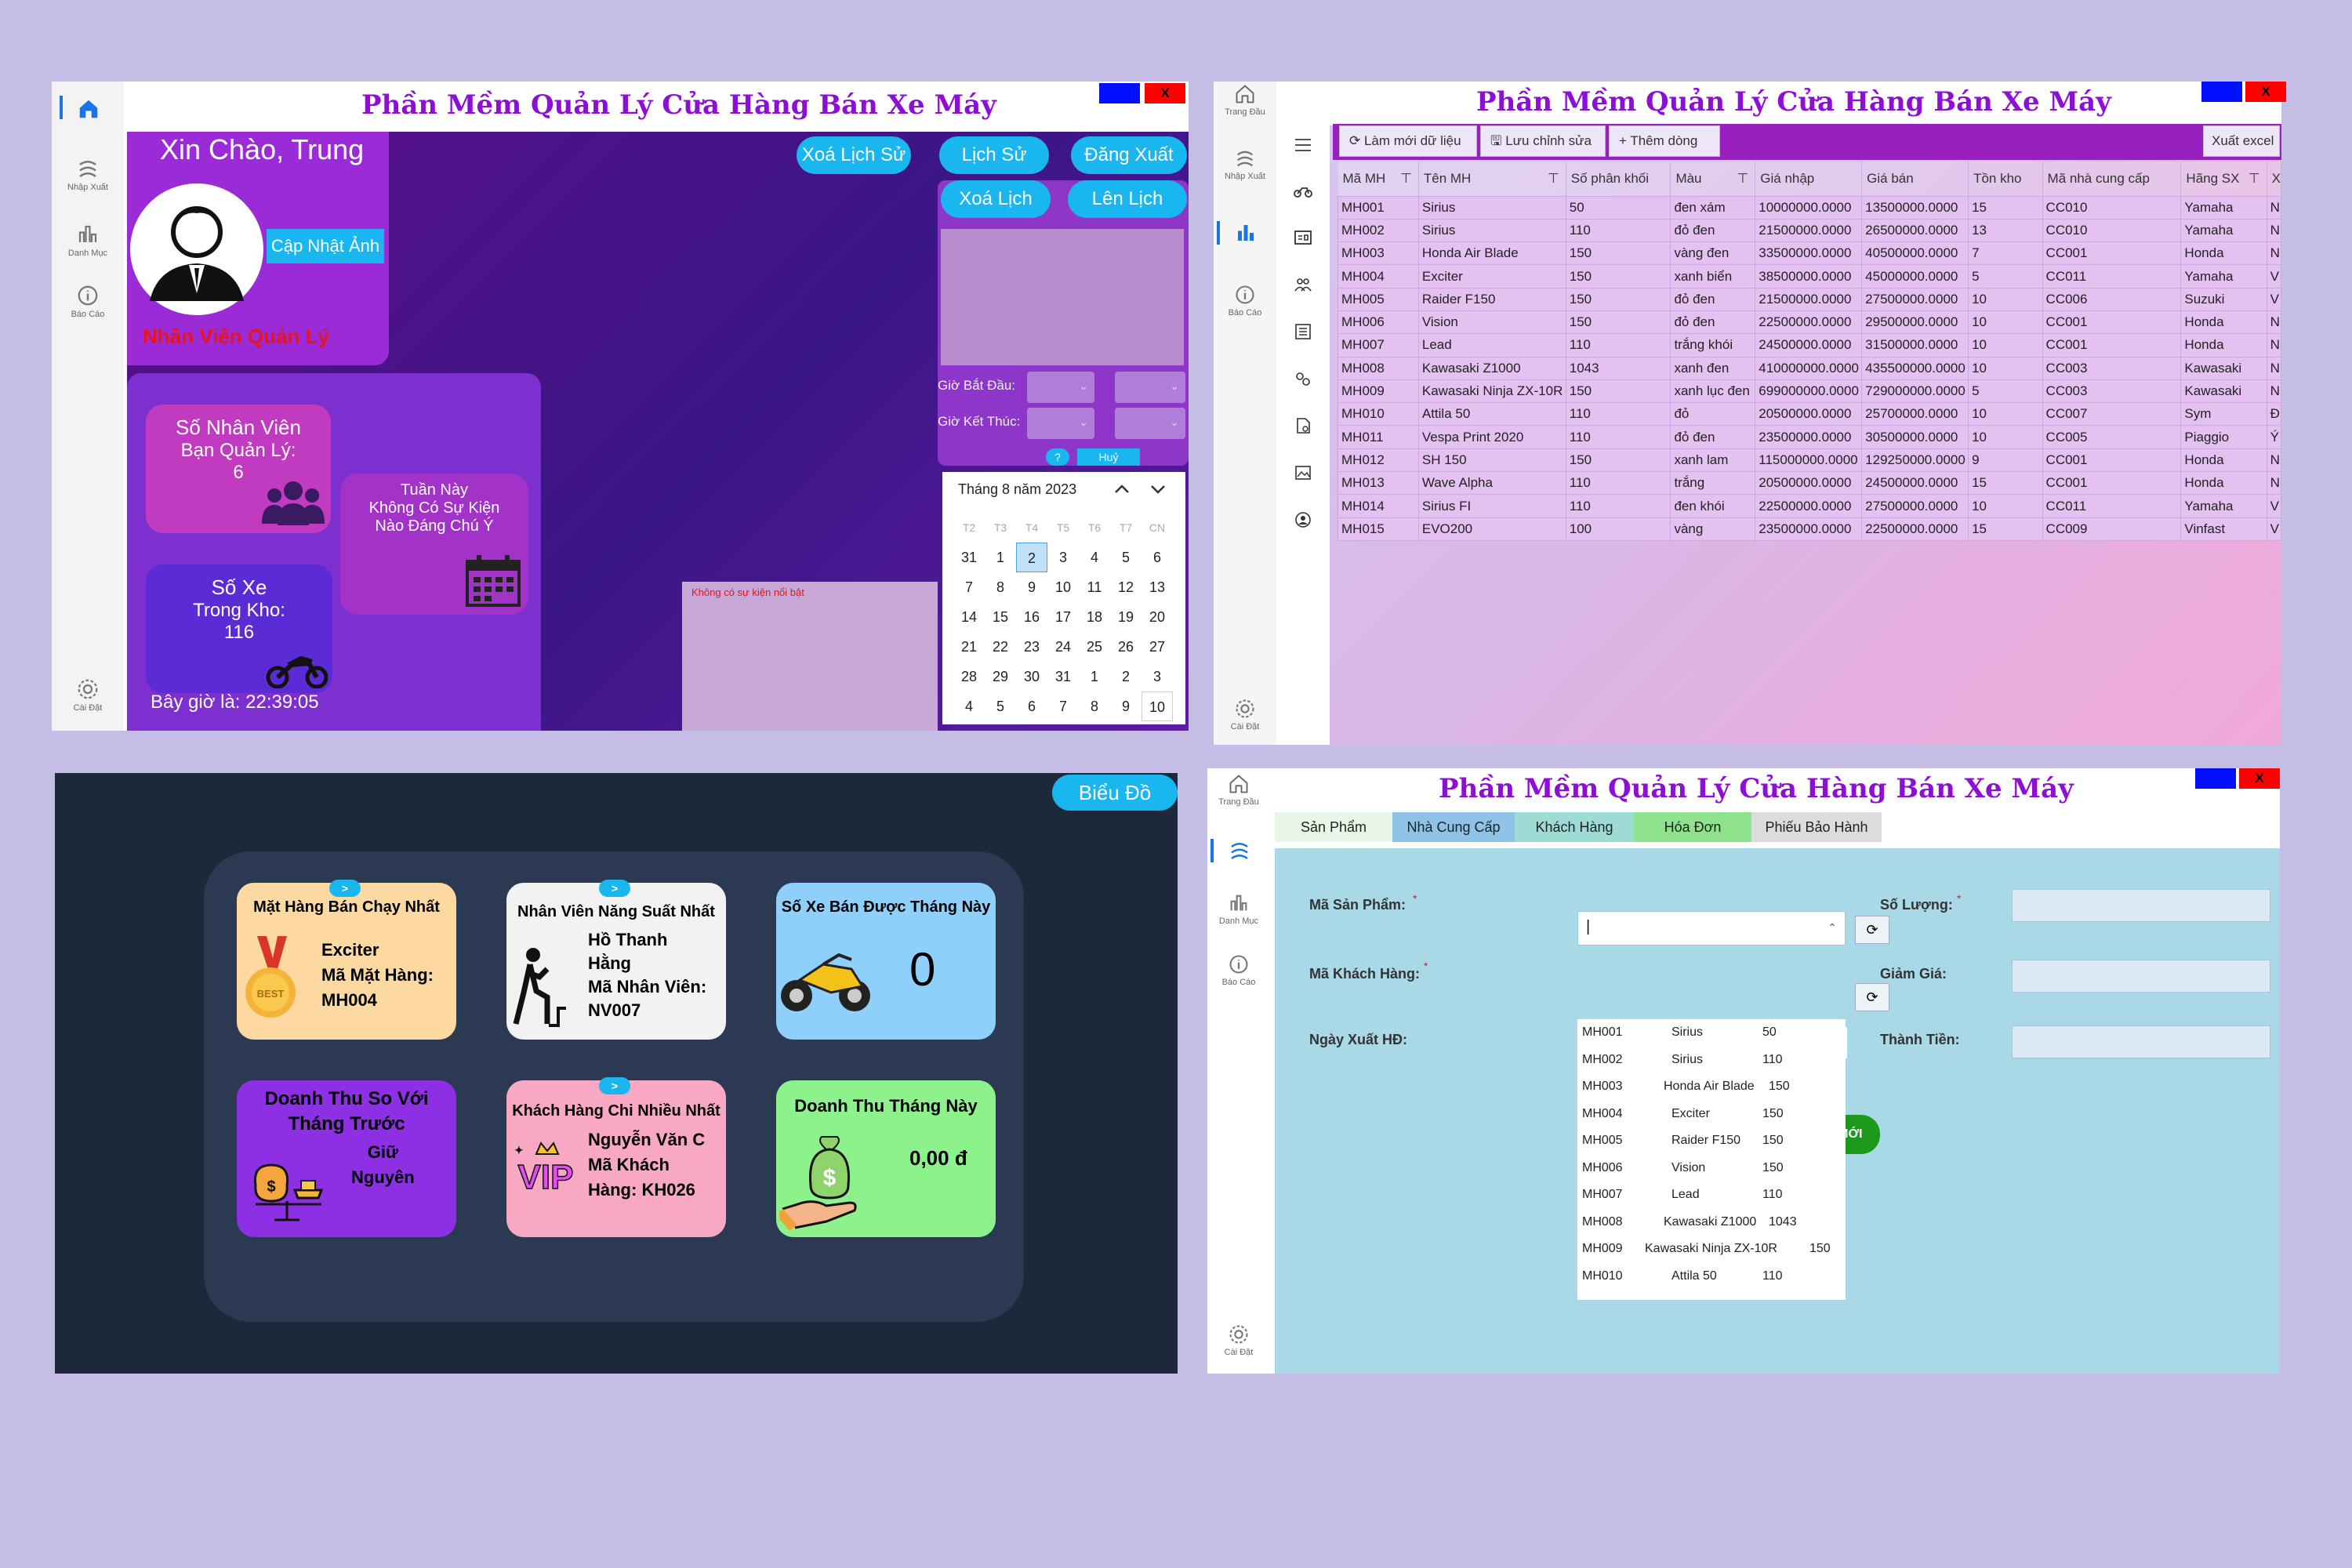 The image size is (2352, 1568). What do you see at coordinates (1063, 617) in the screenshot?
I see `calendar-day: 17` at bounding box center [1063, 617].